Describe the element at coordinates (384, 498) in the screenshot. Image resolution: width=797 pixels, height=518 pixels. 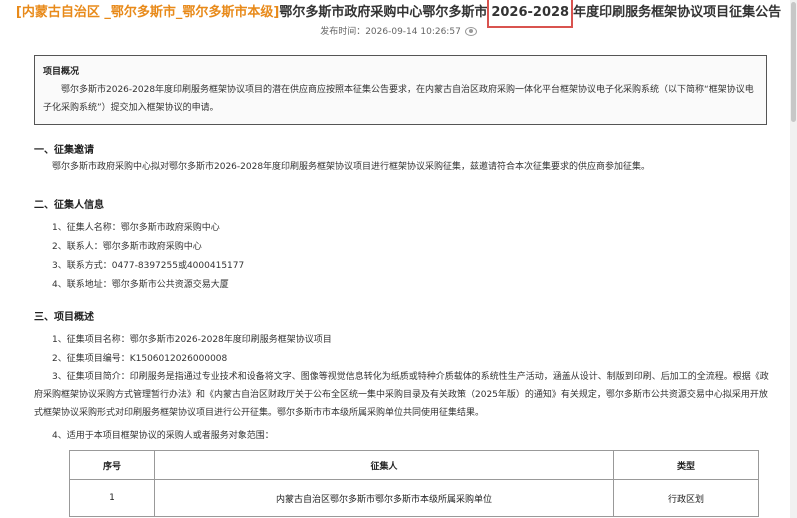
I see `cell-collector: 内蒙古自治区鄂尔多斯市鄂尔多斯市本级所属采购单位` at that location.